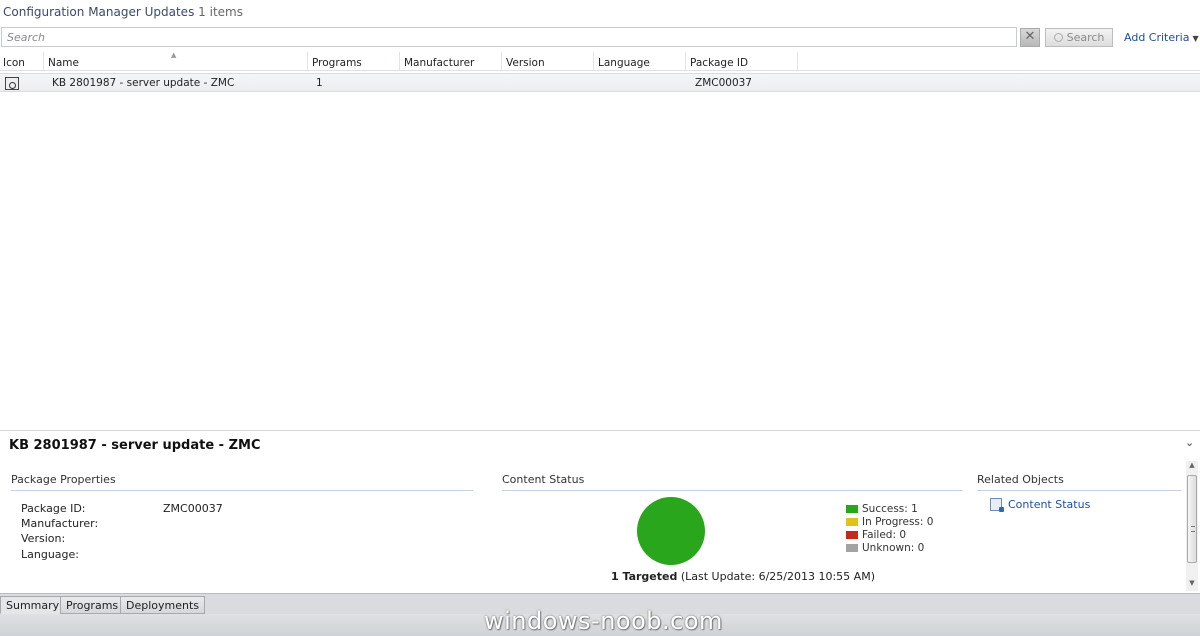  Describe the element at coordinates (1192, 467) in the screenshot. I see `scroll-up-icon: ▲` at that location.